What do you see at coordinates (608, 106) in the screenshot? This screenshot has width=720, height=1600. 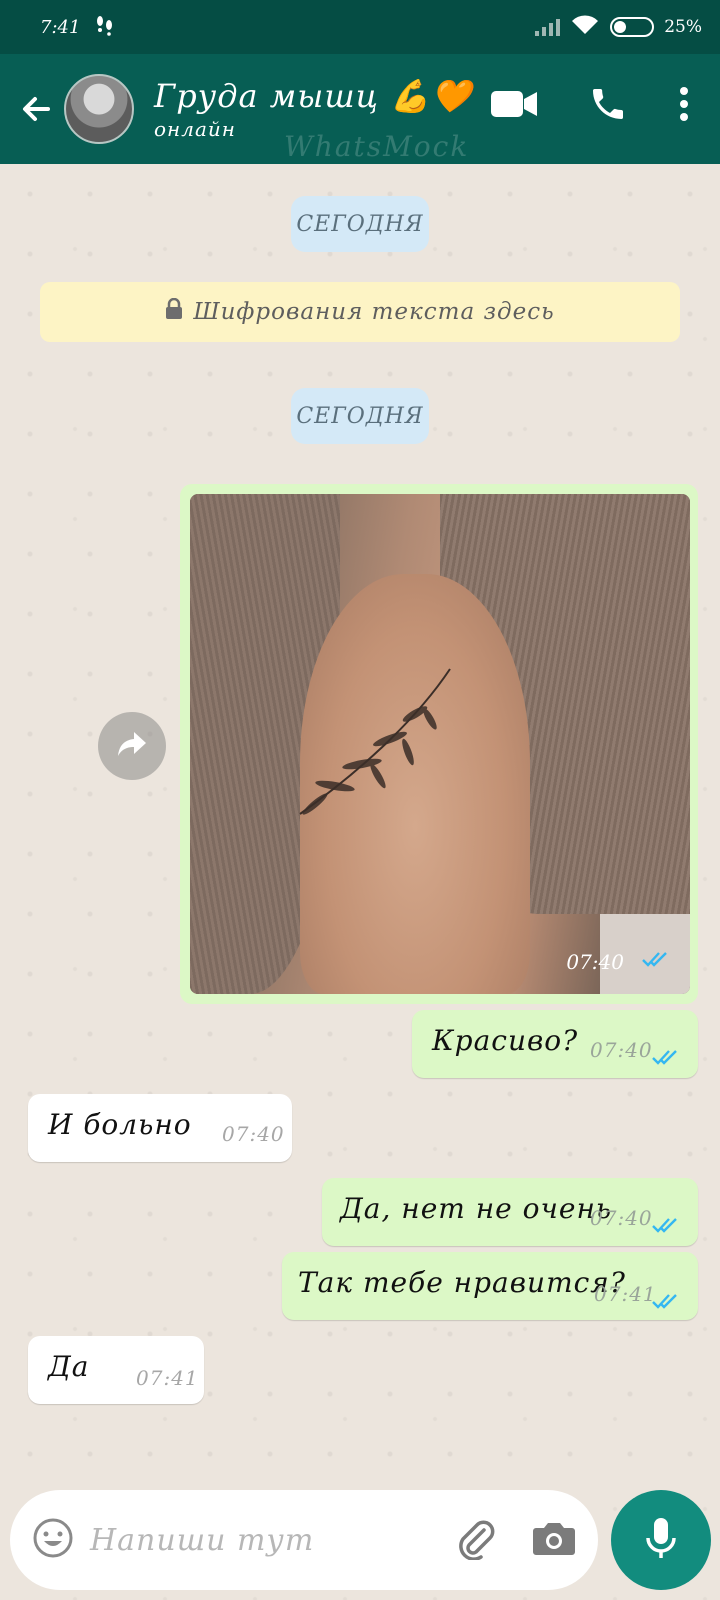 I see `phone-icon` at bounding box center [608, 106].